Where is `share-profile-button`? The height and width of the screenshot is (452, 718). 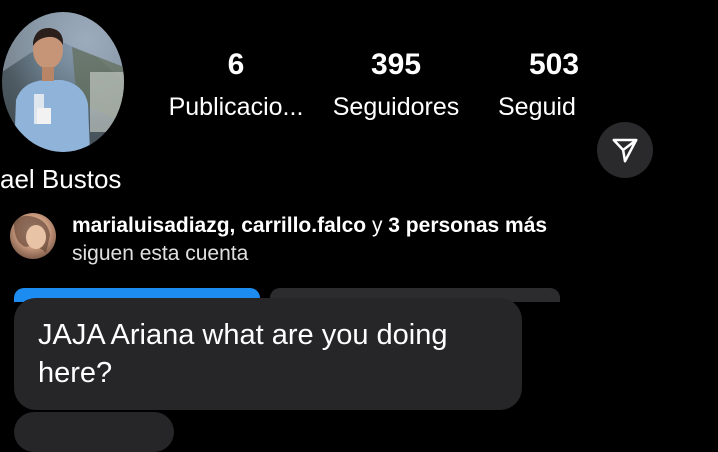
share-profile-button is located at coordinates (625, 150).